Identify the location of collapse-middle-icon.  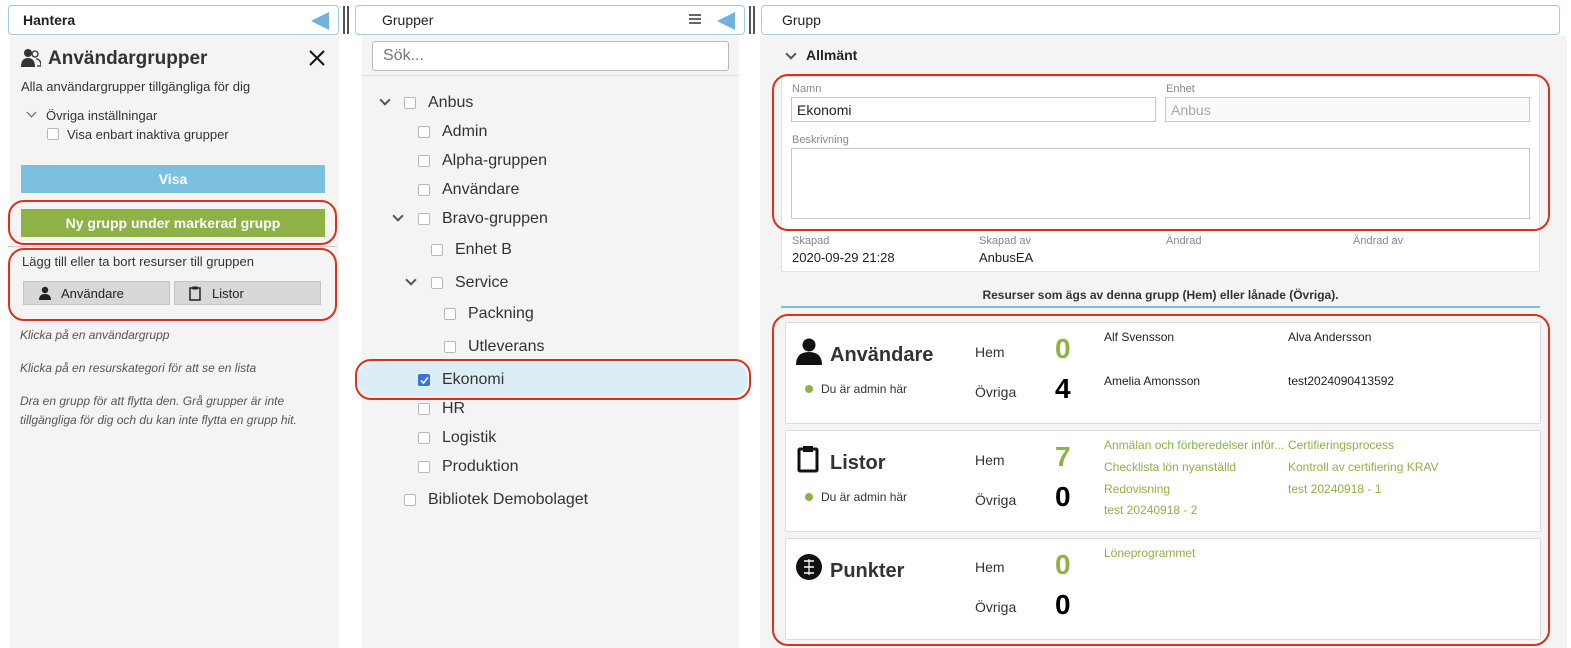
(726, 21).